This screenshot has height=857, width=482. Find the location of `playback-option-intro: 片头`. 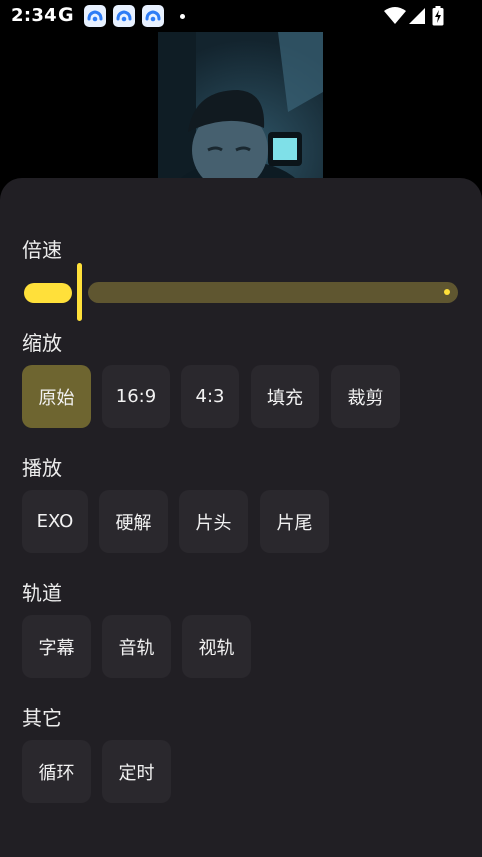

playback-option-intro: 片头 is located at coordinates (213, 521).